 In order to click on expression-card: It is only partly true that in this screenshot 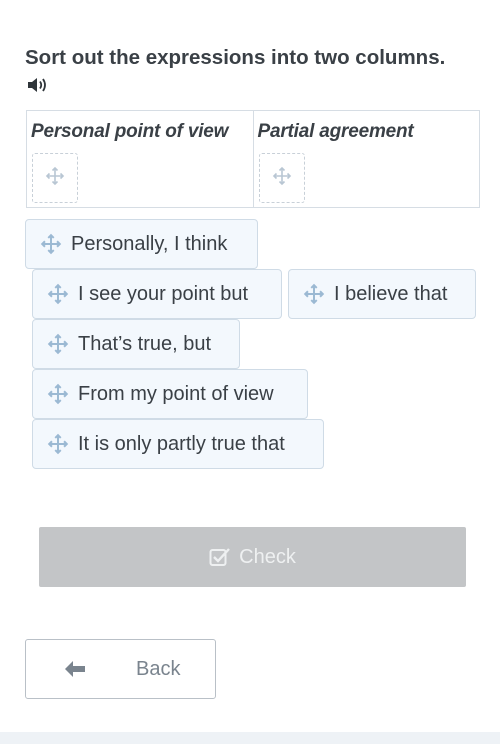, I will do `click(178, 444)`.